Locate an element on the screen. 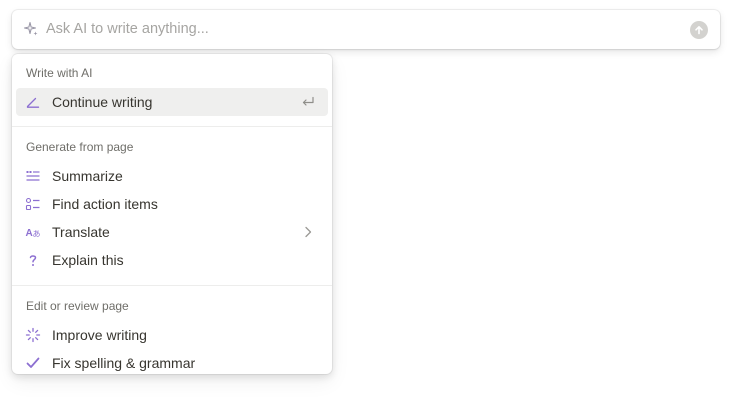 This screenshot has height=413, width=739. menu-item-translate: A あ Translate is located at coordinates (172, 232).